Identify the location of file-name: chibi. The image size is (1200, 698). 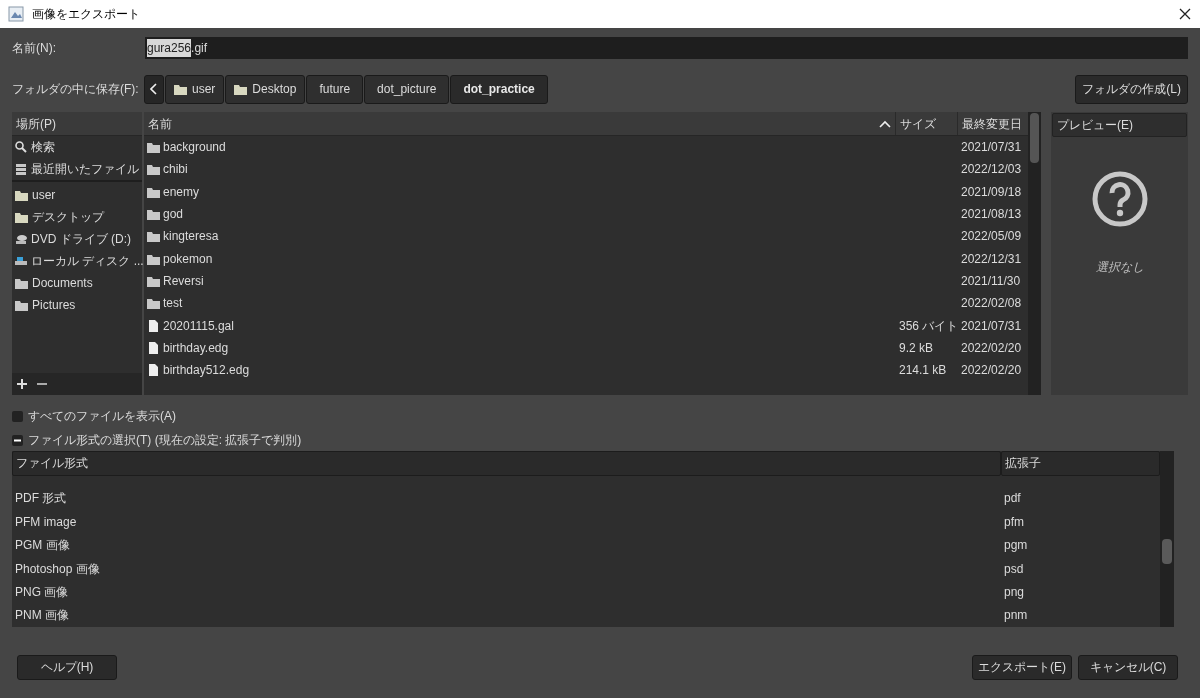
(175, 169).